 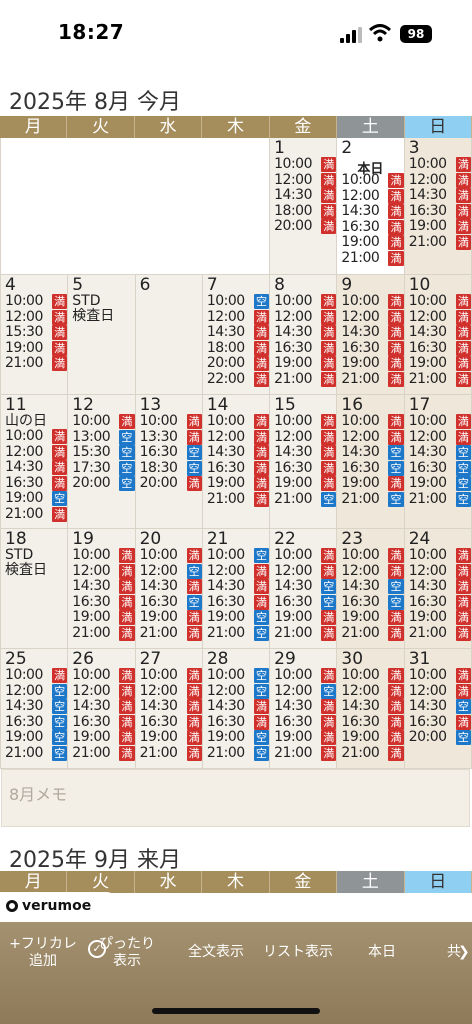 I want to click on day-cell-23: 23 10:00 満 12:00 満 14:30 空 16:30 空 19:00 満 21:00 満, so click(x=371, y=589).